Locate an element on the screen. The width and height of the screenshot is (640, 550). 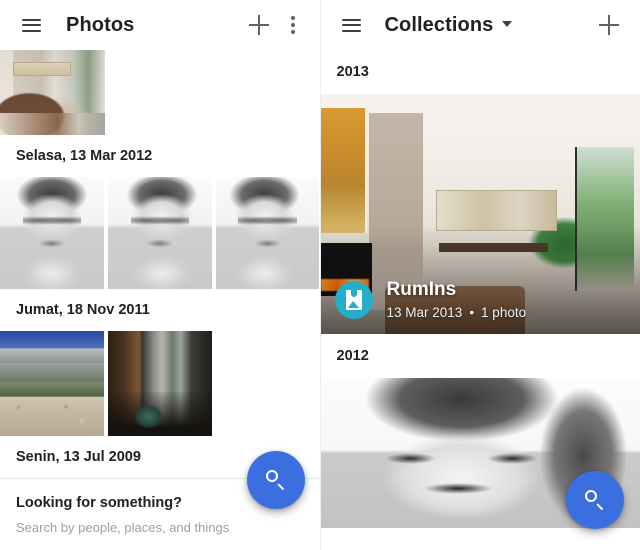
photos-appbar: Photos is located at coordinates (160, 25).